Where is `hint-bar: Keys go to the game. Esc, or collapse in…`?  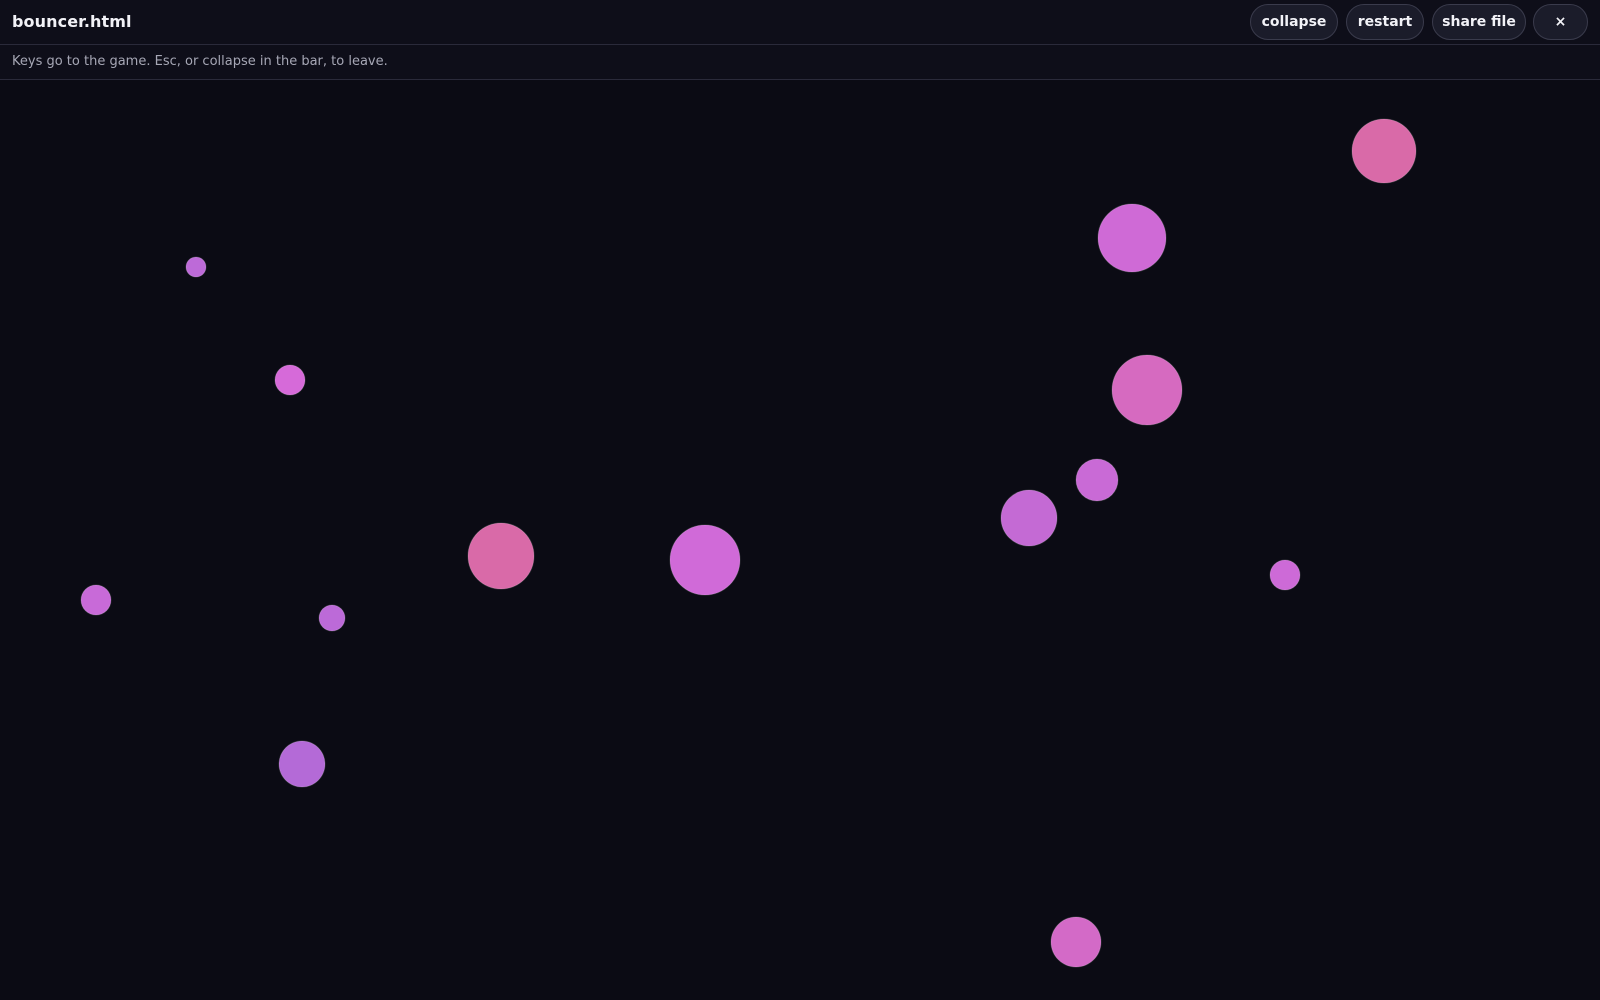
hint-bar: Keys go to the game. Esc, or collapse in… is located at coordinates (800, 62).